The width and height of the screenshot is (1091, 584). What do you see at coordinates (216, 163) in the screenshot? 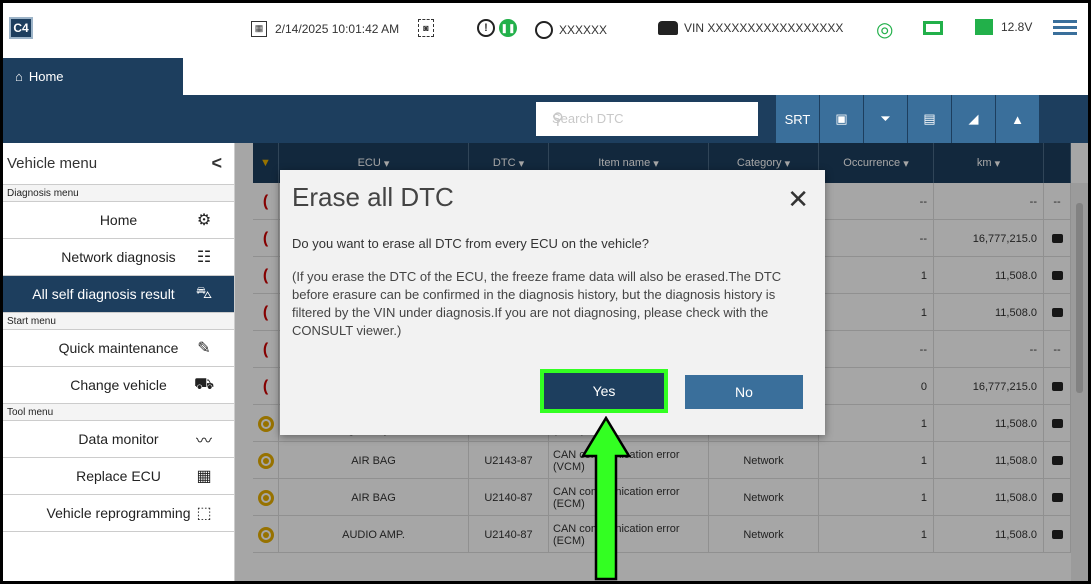
I see `chevron-left-icon: <` at bounding box center [216, 163].